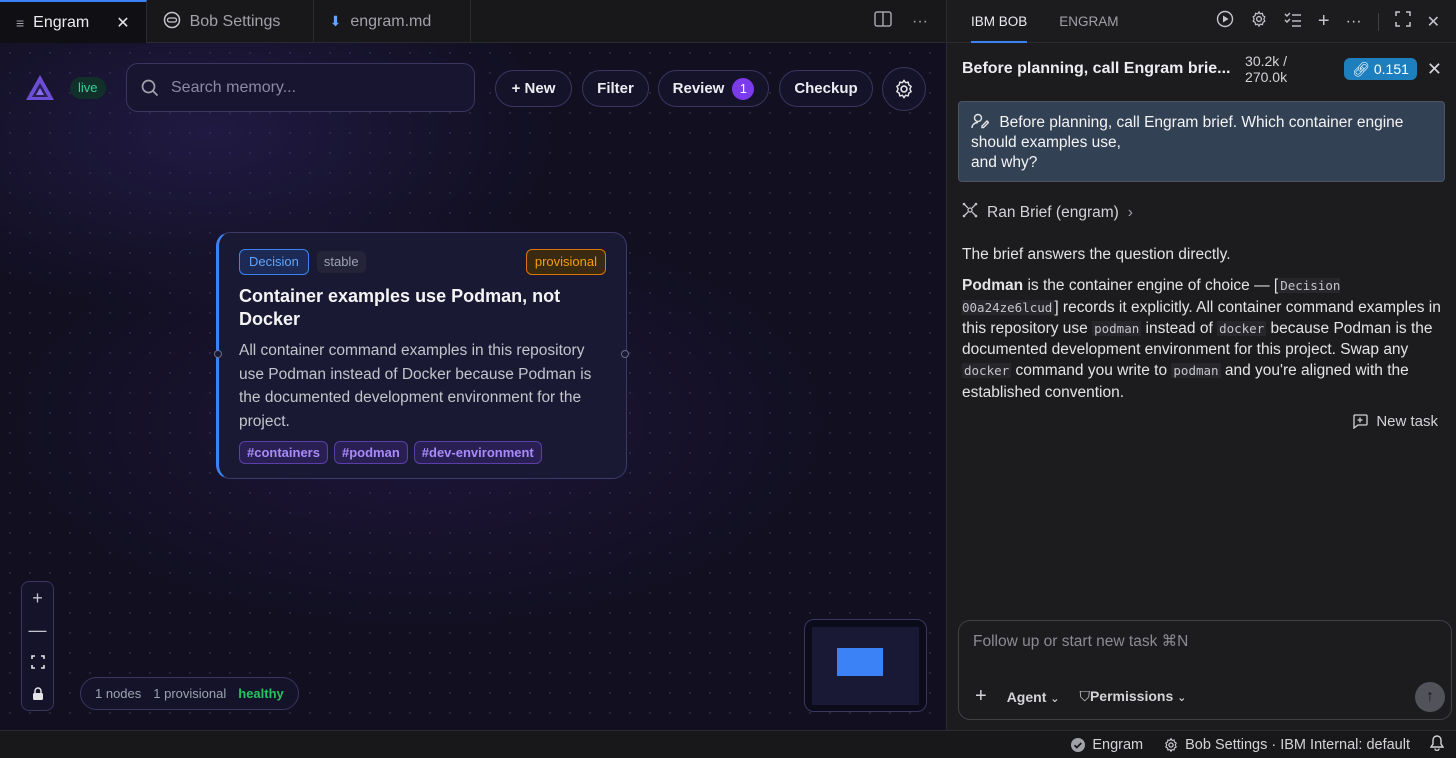  Describe the element at coordinates (981, 696) in the screenshot. I see `attach-plus-icon: +` at that location.